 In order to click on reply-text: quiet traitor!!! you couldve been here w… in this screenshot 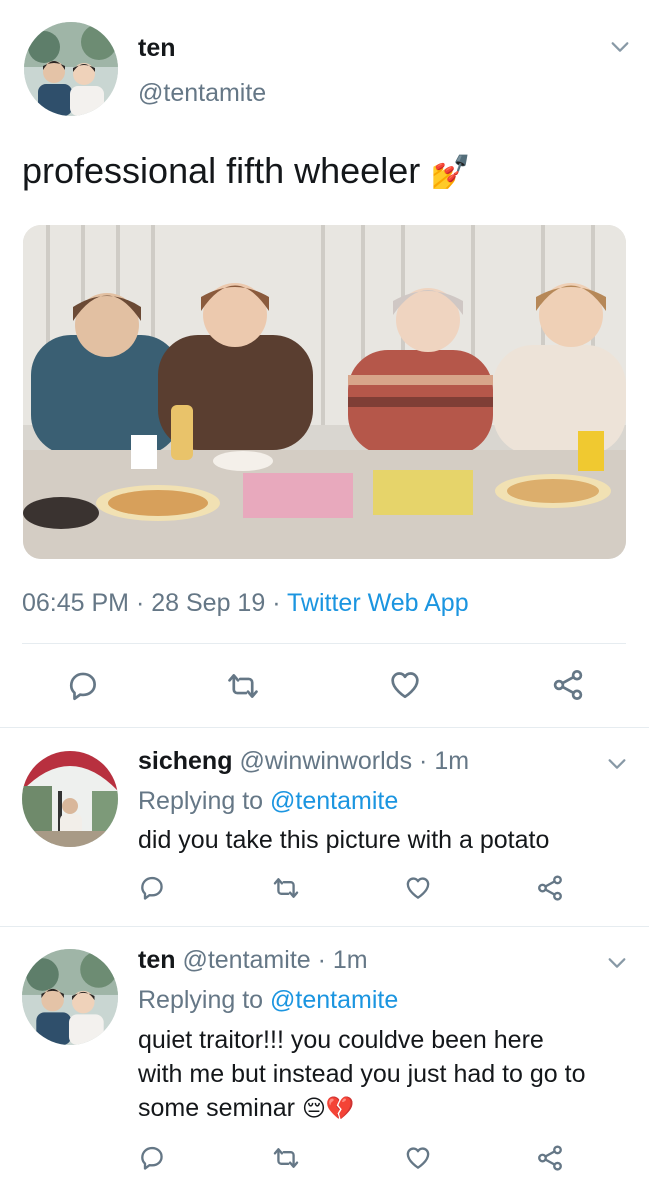, I will do `click(362, 1074)`.